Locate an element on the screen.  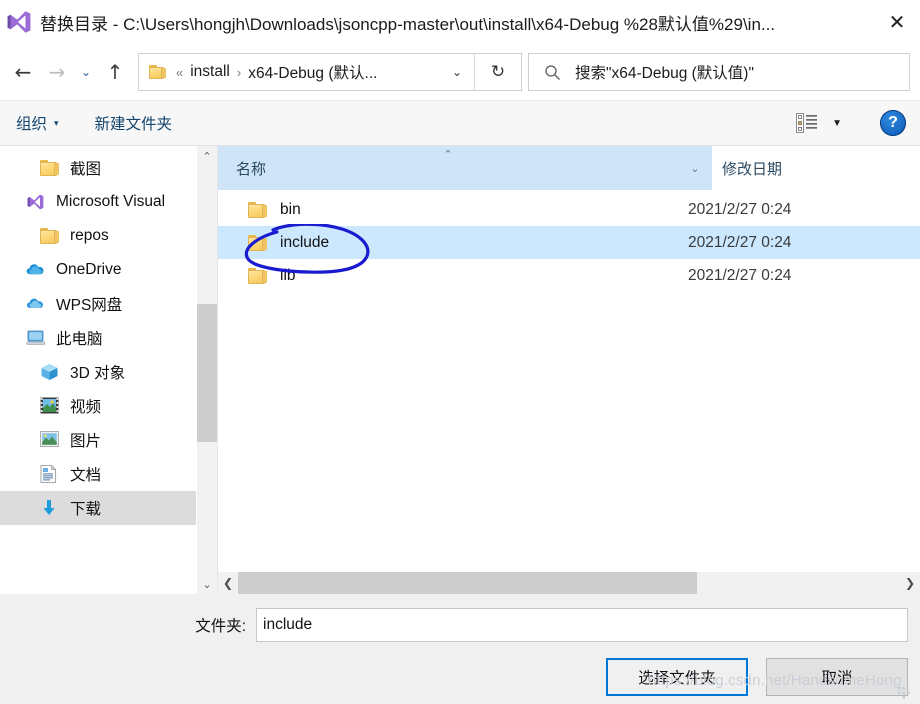
sidebar-item-wps-cloud: WPS网盘 is located at coordinates (98, 304).